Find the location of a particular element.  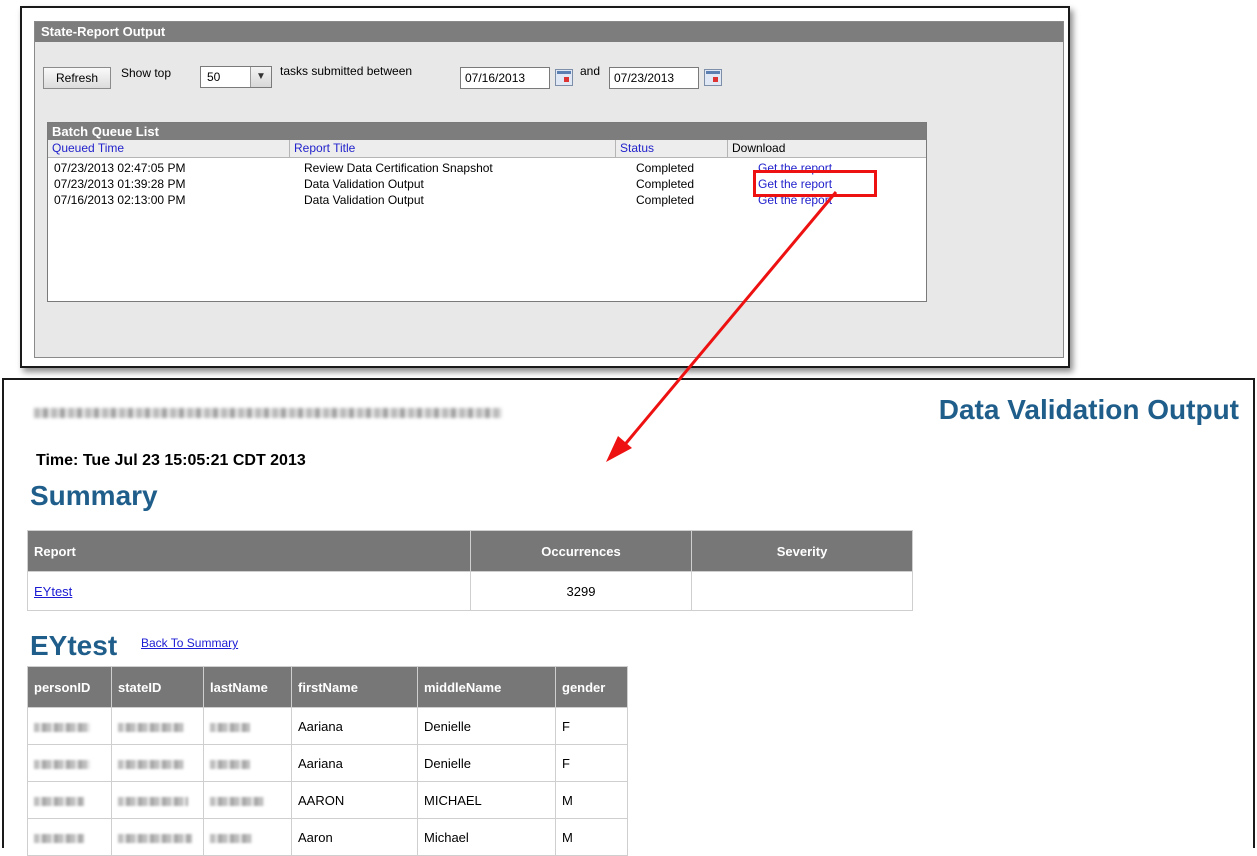

middlename-cell: Michael is located at coordinates (486, 837).